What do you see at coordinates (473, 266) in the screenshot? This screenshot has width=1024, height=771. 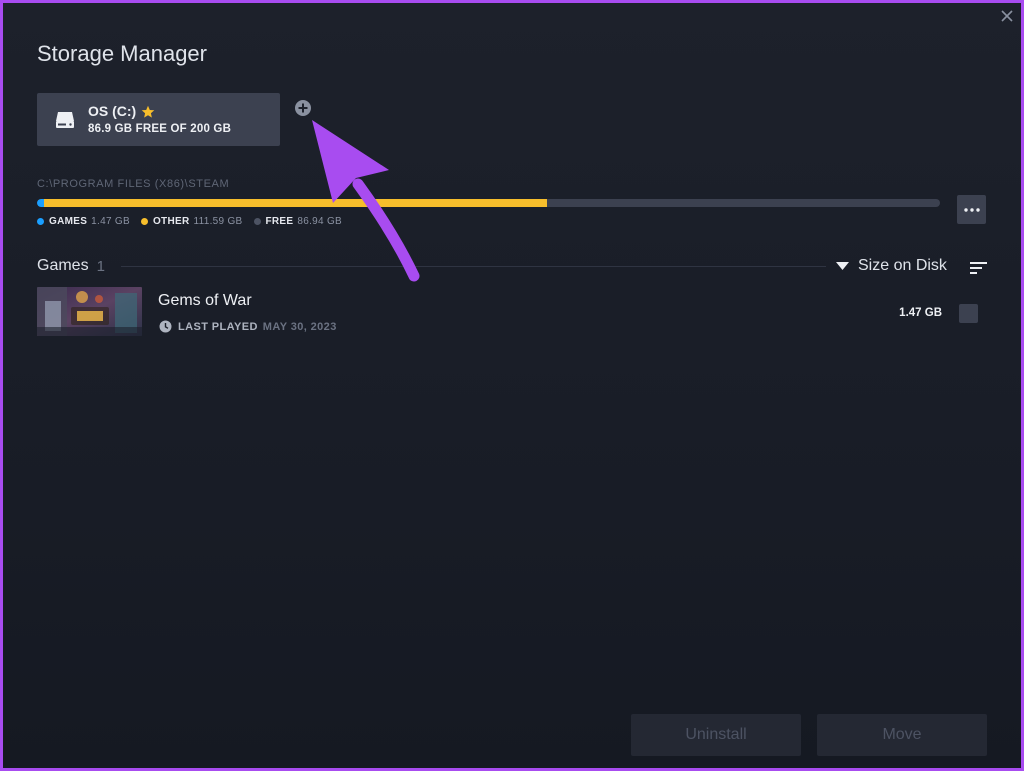 I see `section-divider` at bounding box center [473, 266].